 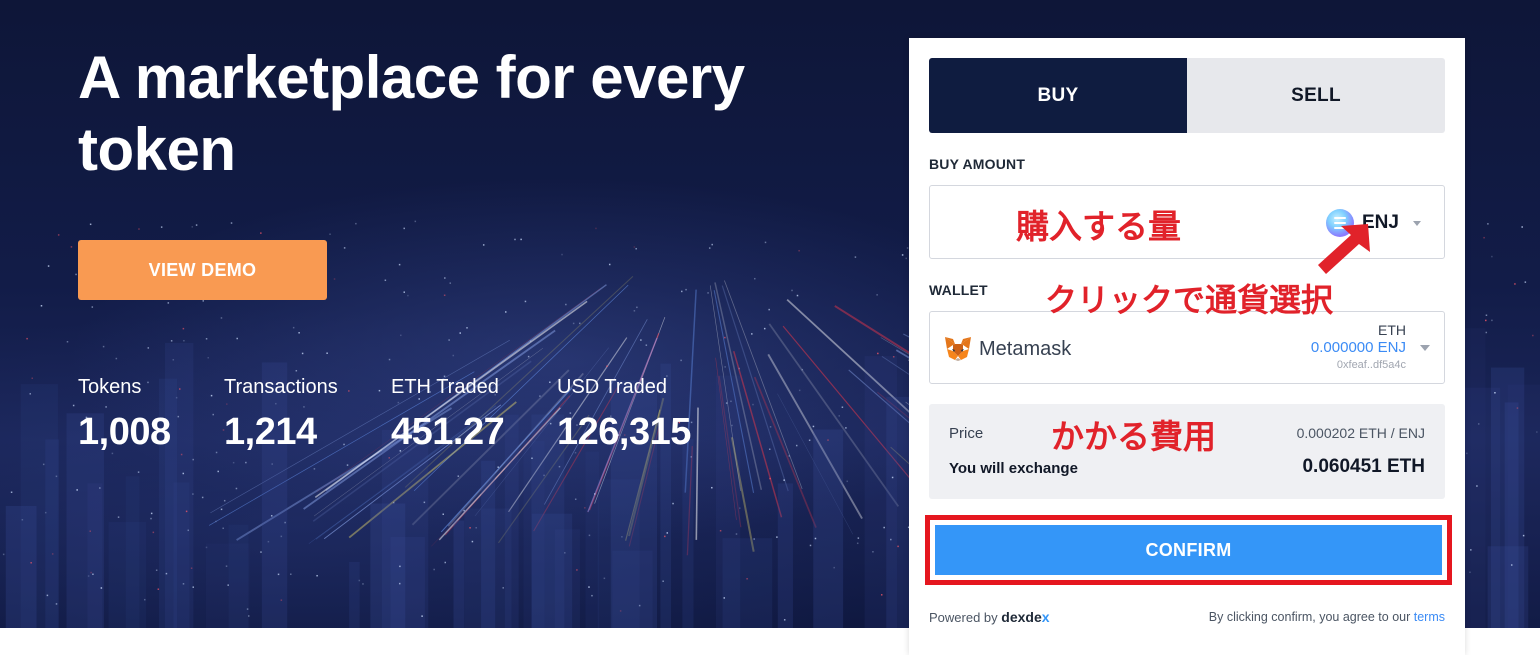 What do you see at coordinates (1316, 95) in the screenshot?
I see `tab-sell: SELL` at bounding box center [1316, 95].